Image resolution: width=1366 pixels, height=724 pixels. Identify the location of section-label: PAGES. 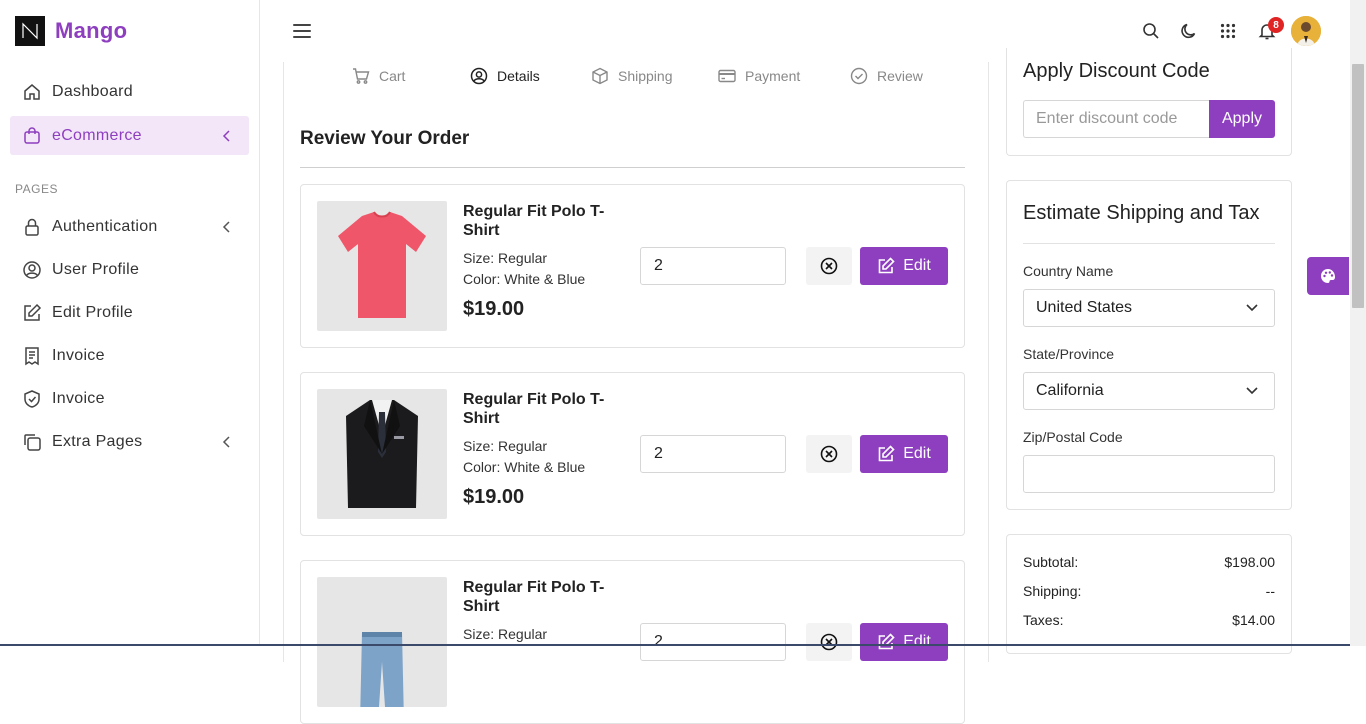
(36, 189).